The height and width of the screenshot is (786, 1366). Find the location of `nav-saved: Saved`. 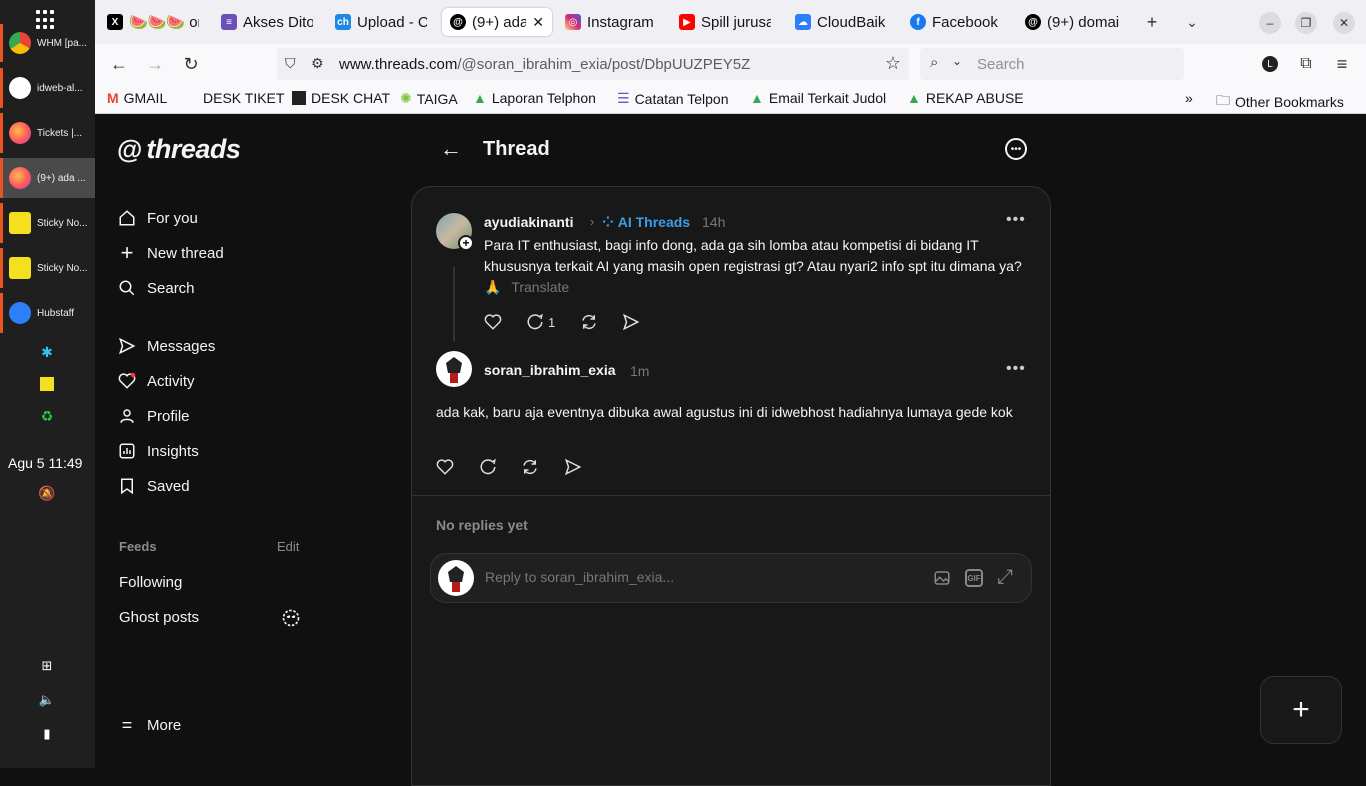

nav-saved: Saved is located at coordinates (153, 486).